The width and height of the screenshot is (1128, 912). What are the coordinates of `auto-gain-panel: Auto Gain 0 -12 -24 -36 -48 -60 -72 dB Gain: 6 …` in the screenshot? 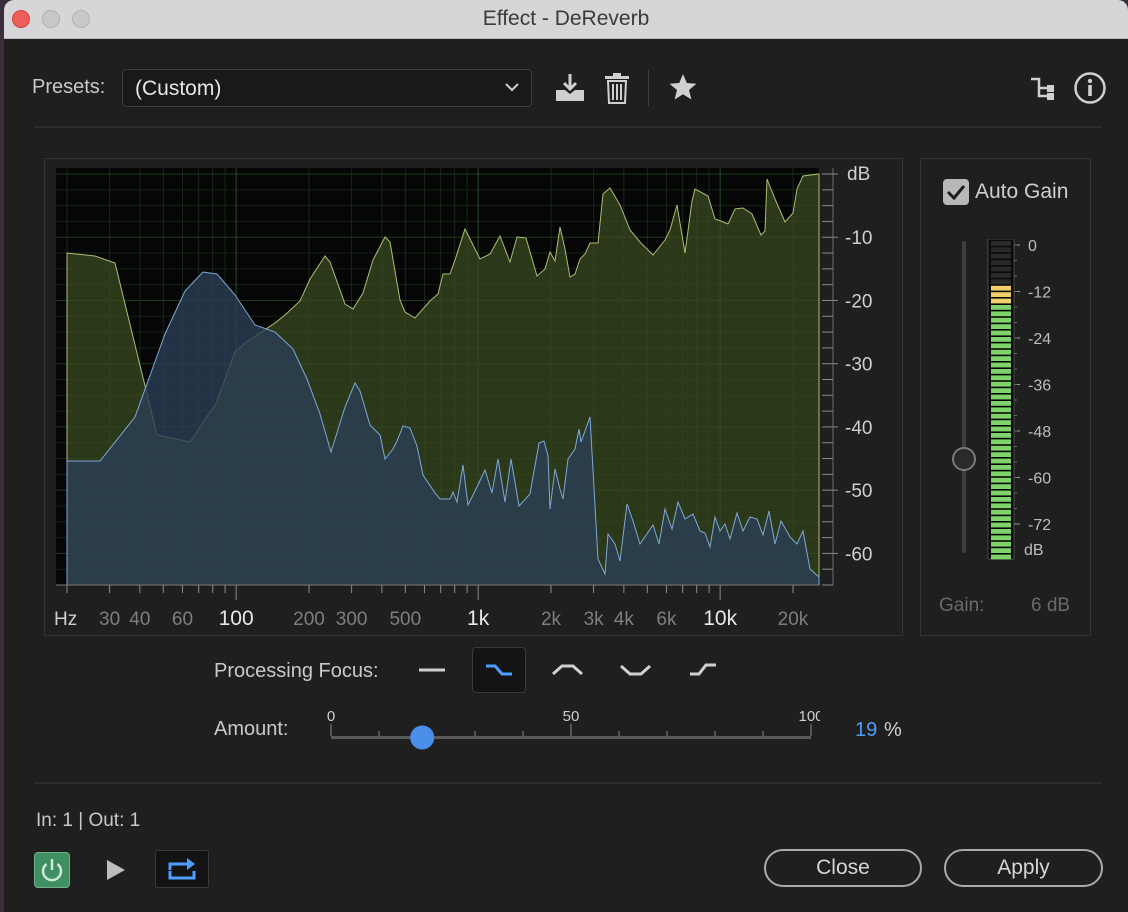 It's located at (1005, 397).